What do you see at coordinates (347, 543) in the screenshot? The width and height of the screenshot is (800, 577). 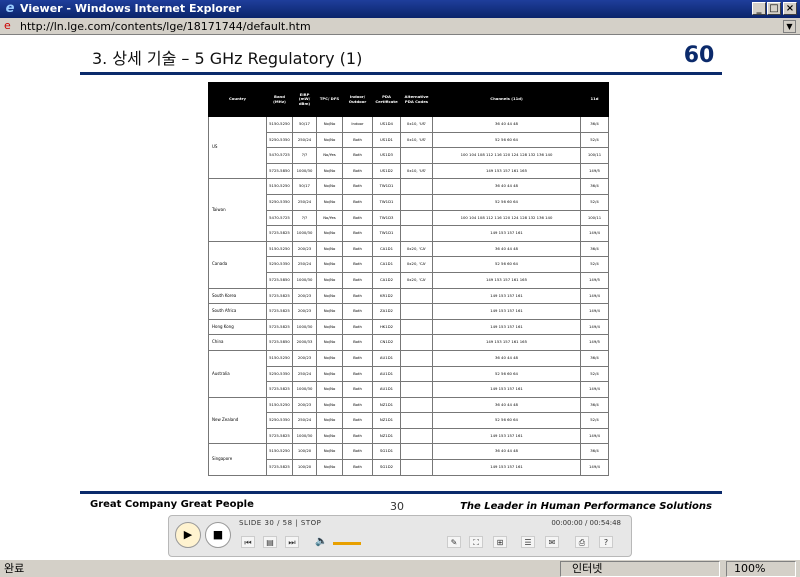 I see `volume-slider` at bounding box center [347, 543].